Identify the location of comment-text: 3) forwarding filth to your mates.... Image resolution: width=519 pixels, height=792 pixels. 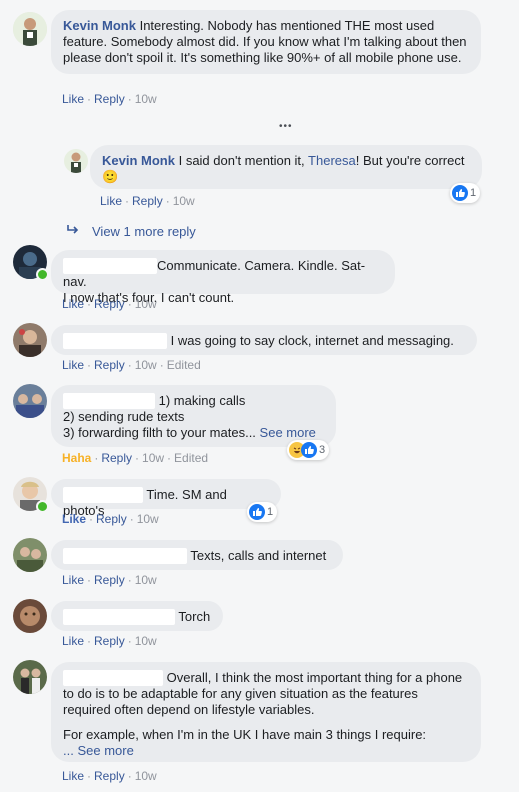
(159, 432).